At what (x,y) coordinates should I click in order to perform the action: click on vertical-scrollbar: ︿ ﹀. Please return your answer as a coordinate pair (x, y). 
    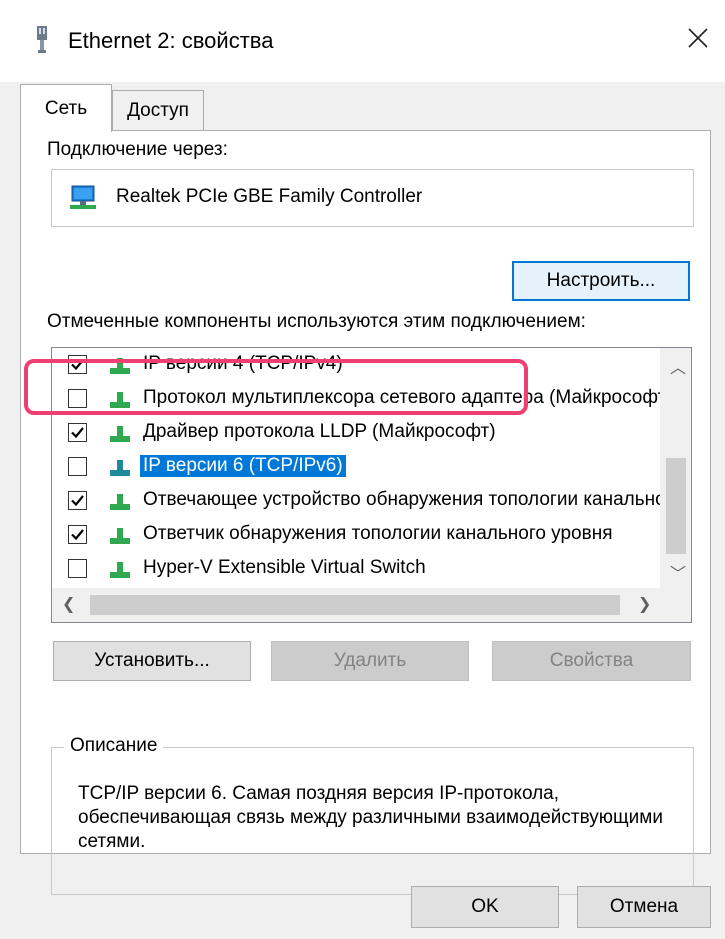
    Looking at the image, I should click on (675, 468).